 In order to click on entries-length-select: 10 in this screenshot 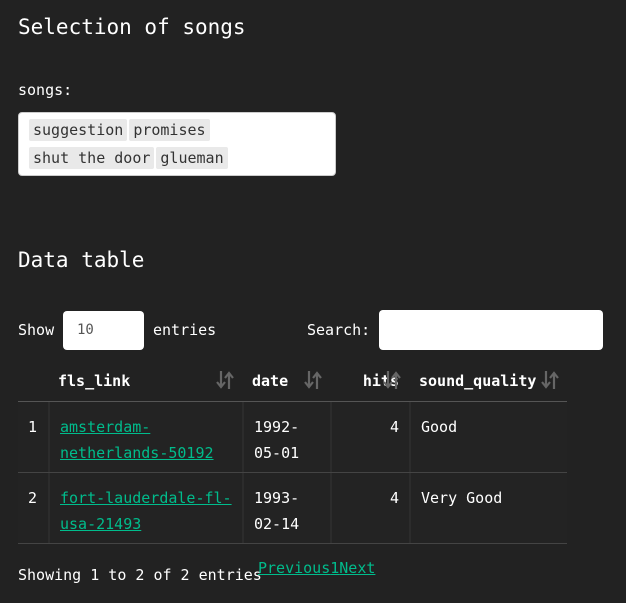, I will do `click(103, 330)`.